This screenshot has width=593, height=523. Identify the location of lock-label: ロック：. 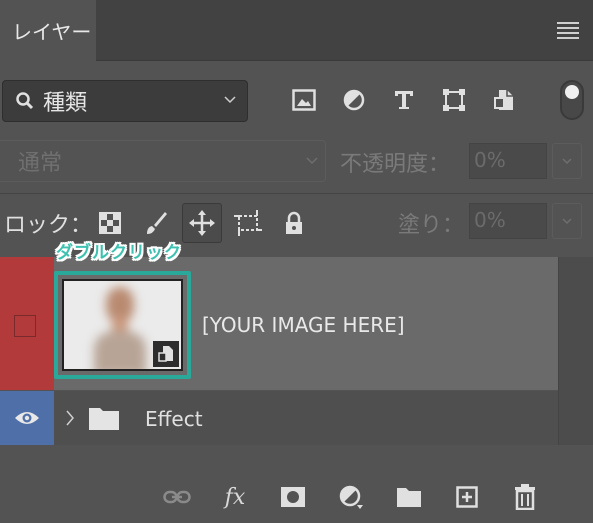
(48, 225).